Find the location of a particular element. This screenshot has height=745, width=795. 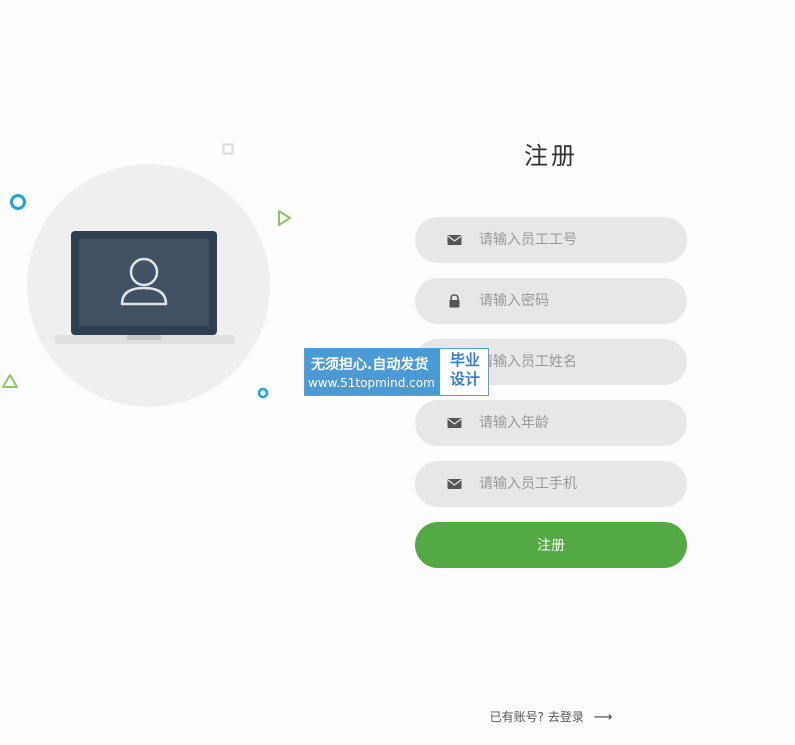

watermark-side: 毕业 设计 is located at coordinates (465, 370).